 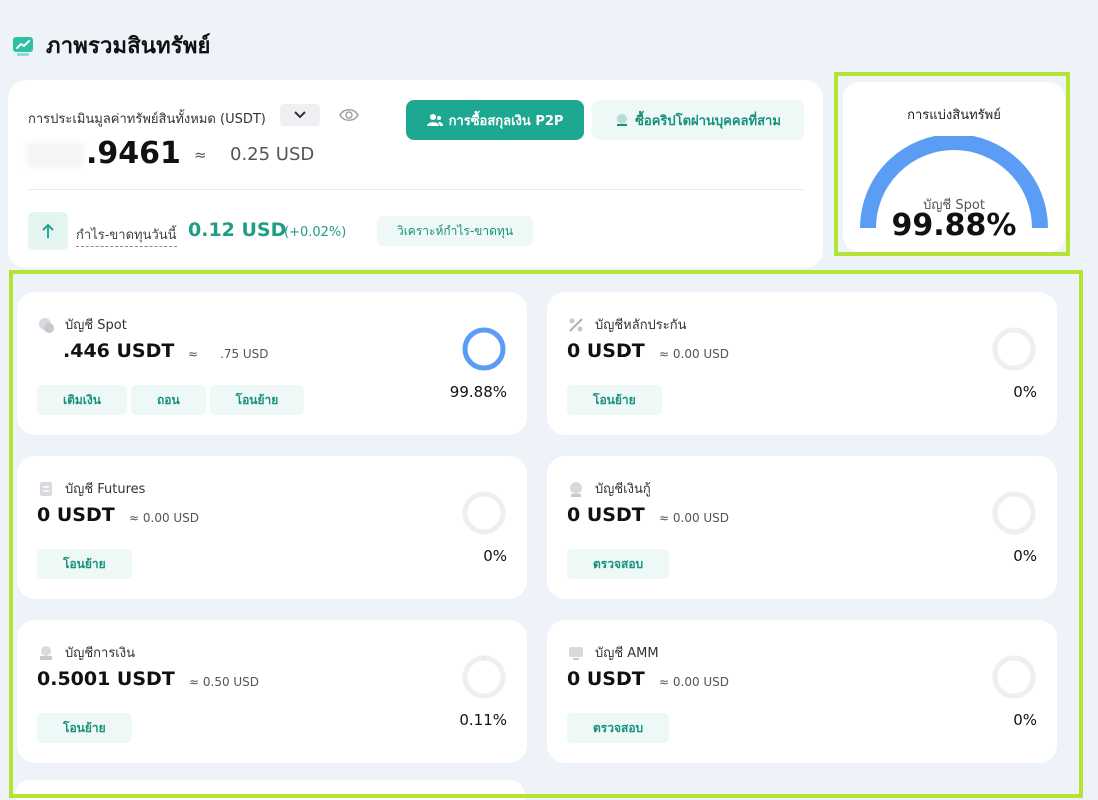 What do you see at coordinates (147, 119) in the screenshot?
I see `total-valuation-label: การประเมินมูลค่าทรัพย์สินทั้งหมด (USDT)` at bounding box center [147, 119].